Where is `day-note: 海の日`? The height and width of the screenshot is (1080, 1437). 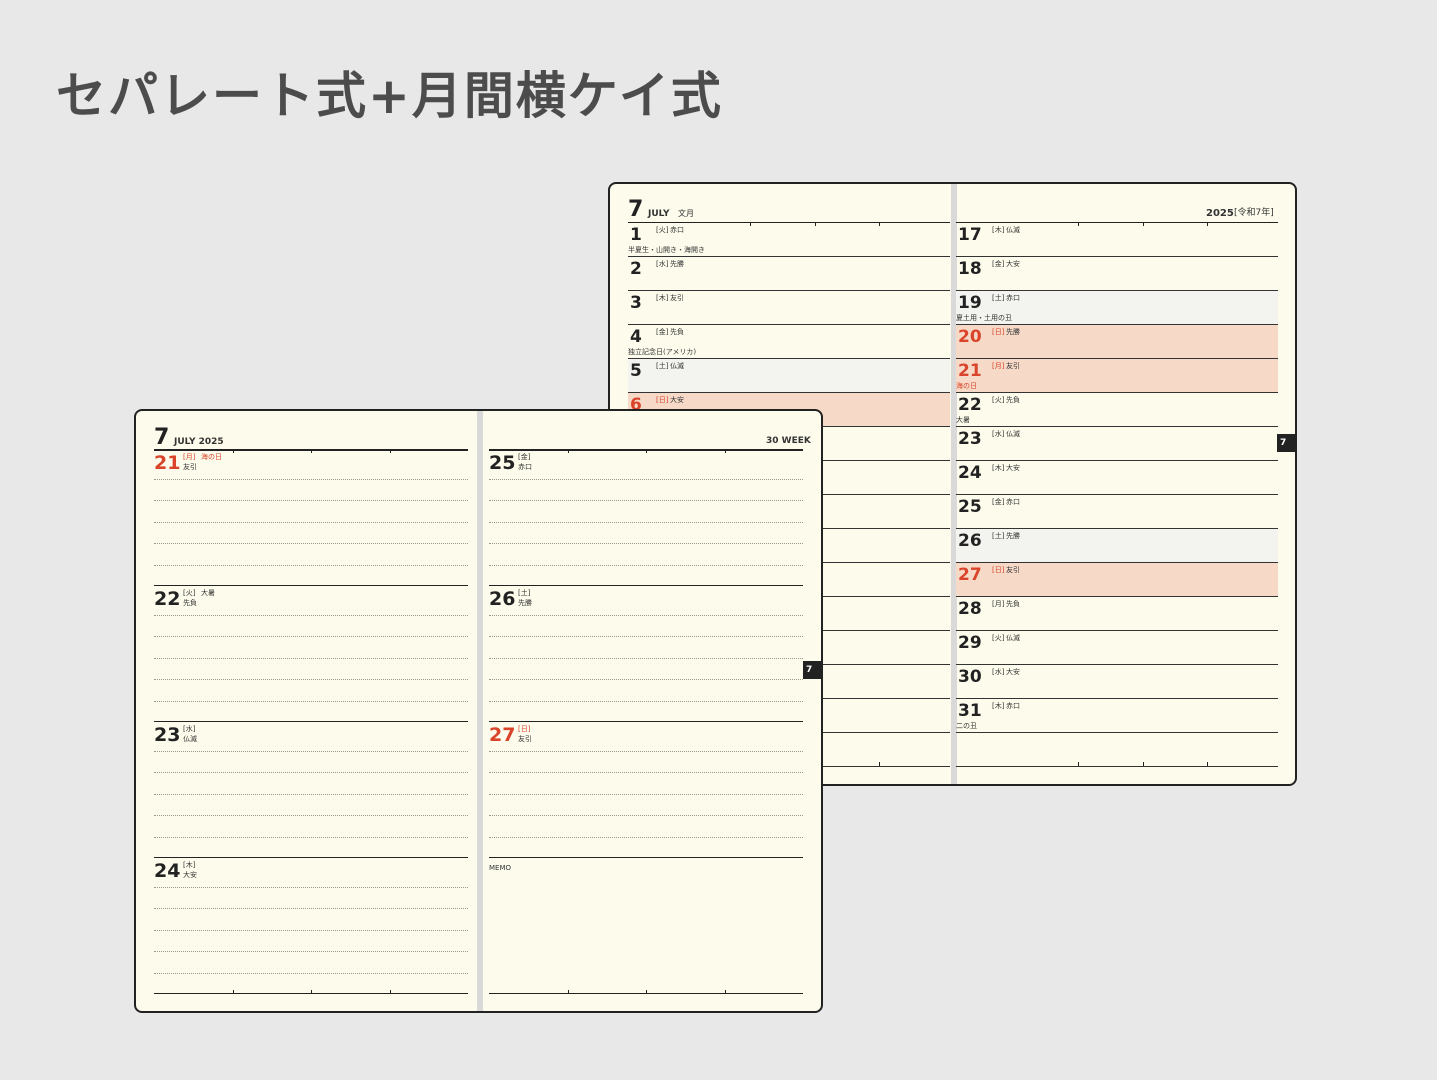
day-note: 海の日 is located at coordinates (966, 386).